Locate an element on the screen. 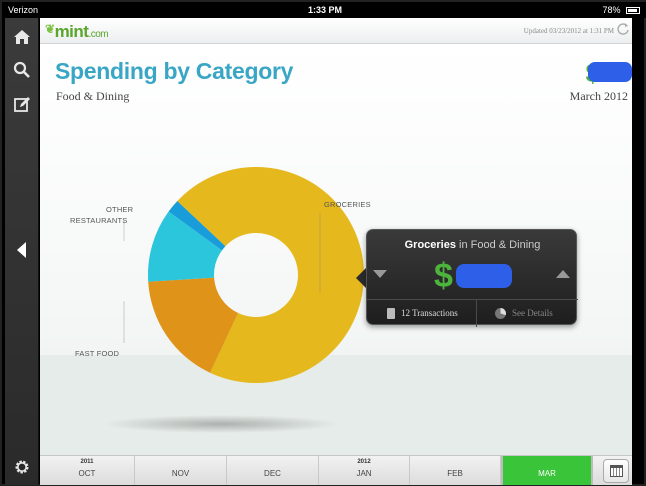 This screenshot has width=646, height=486. timeline-month-feb: FEB is located at coordinates (455, 470).